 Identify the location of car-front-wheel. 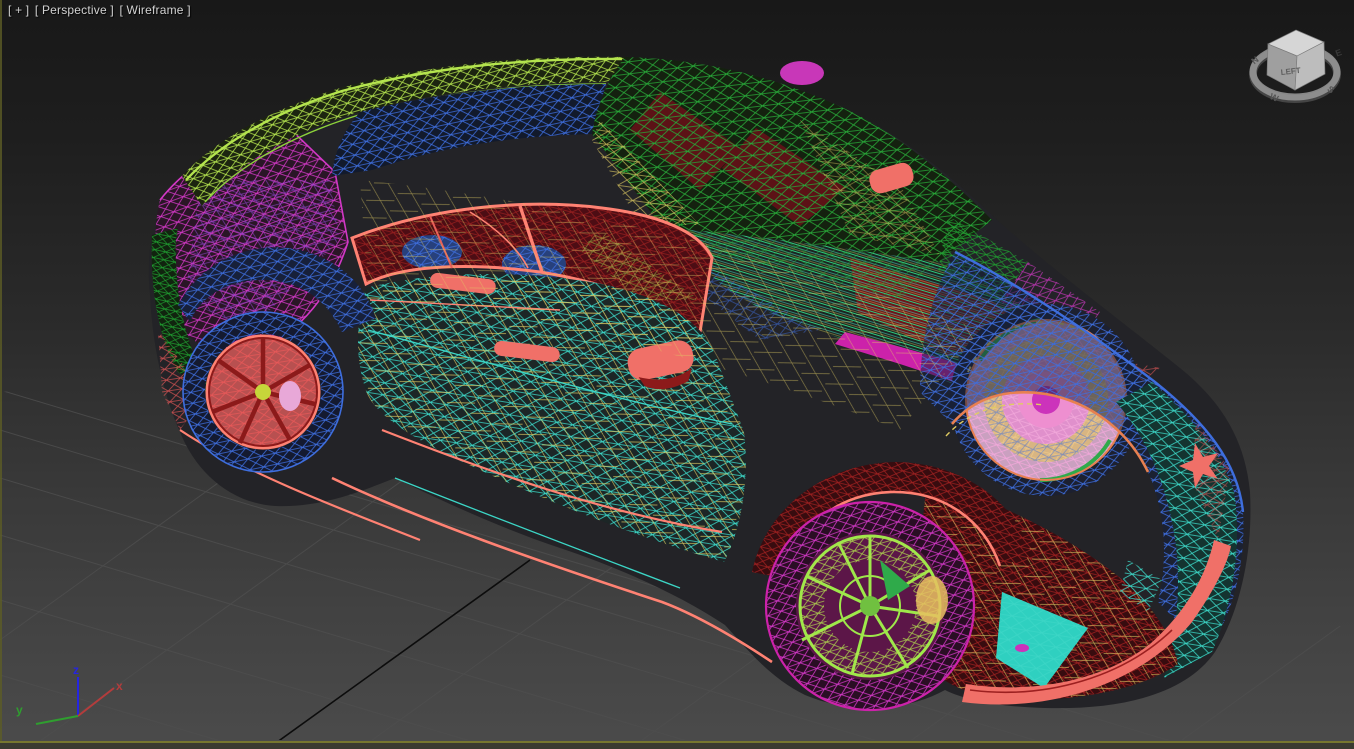
(870, 606).